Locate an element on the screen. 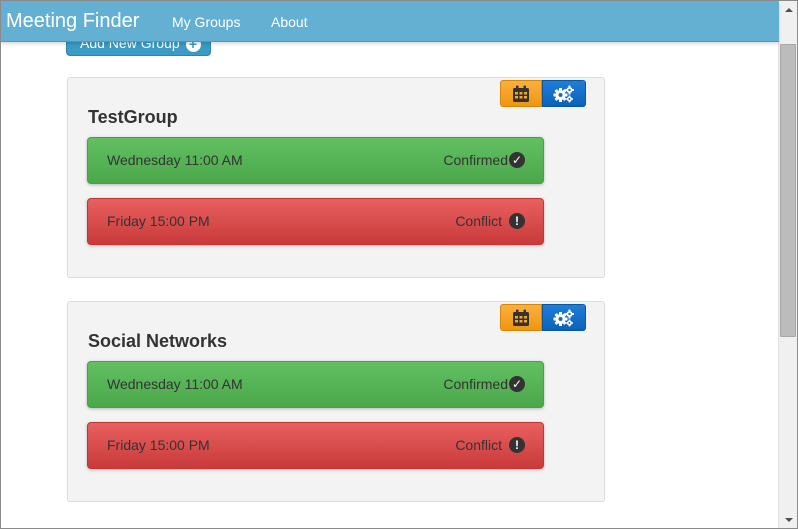  vertical-scrollbar is located at coordinates (787, 264).